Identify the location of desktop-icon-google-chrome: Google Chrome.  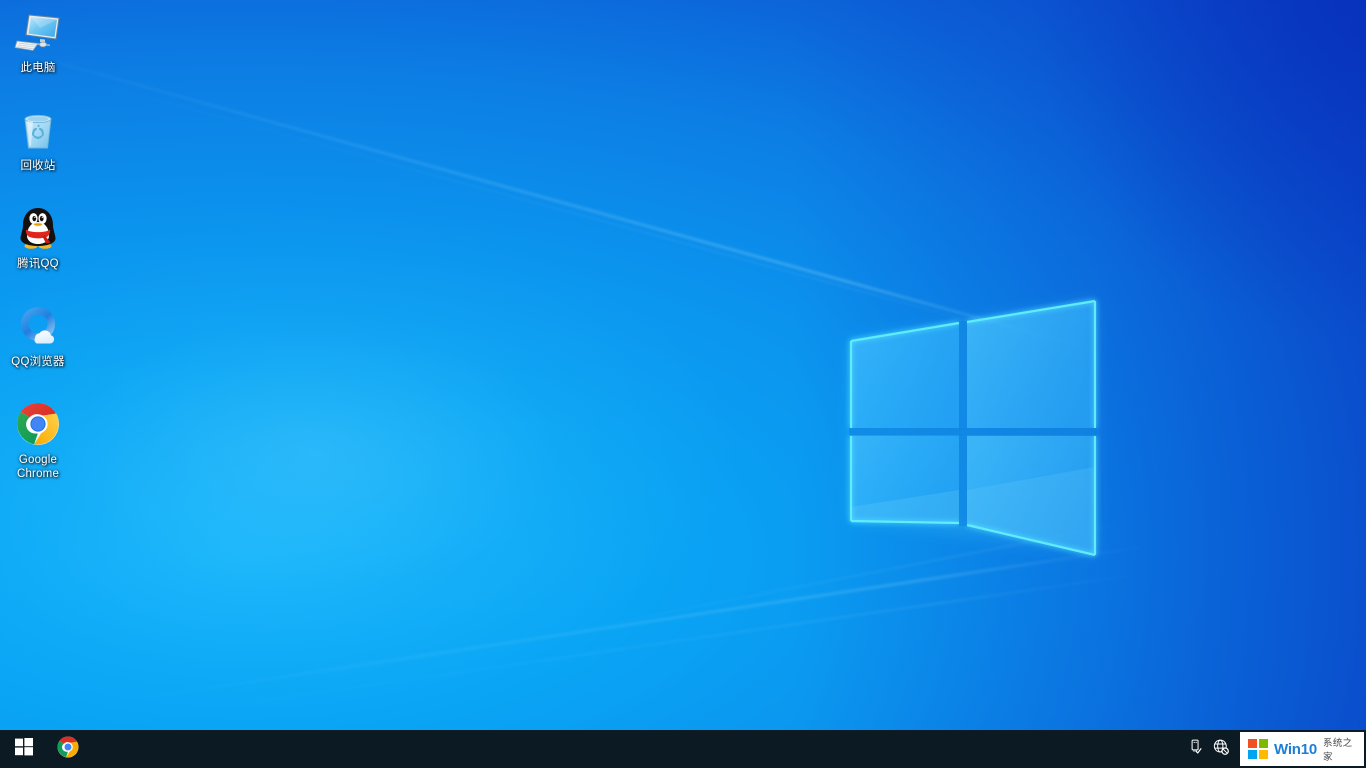
(38, 440).